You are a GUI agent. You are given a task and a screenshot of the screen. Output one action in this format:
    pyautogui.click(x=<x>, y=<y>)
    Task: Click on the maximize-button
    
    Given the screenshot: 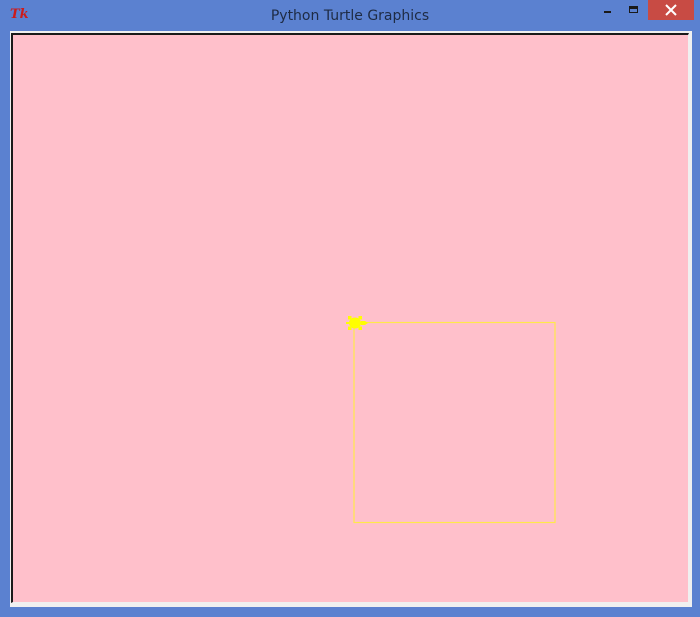 What is the action you would take?
    pyautogui.click(x=634, y=10)
    